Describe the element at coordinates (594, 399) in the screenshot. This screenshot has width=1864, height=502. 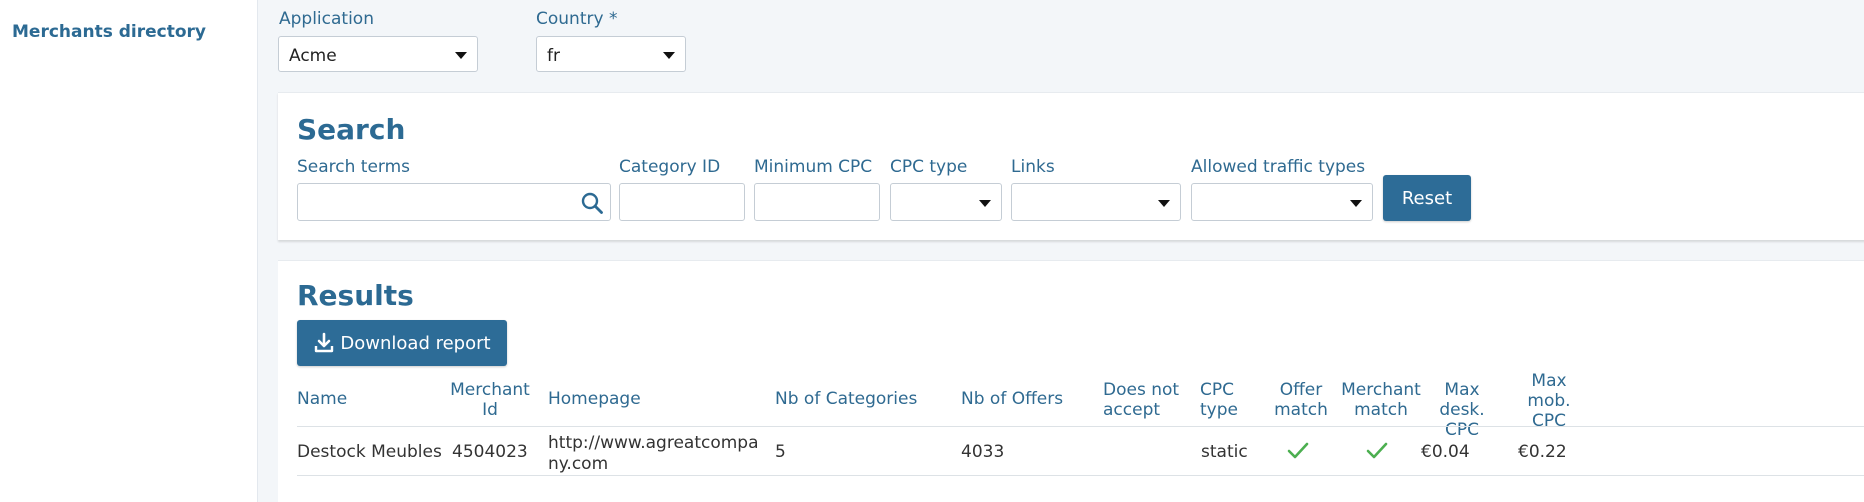
I see `column-header-homepage: Homepage` at that location.